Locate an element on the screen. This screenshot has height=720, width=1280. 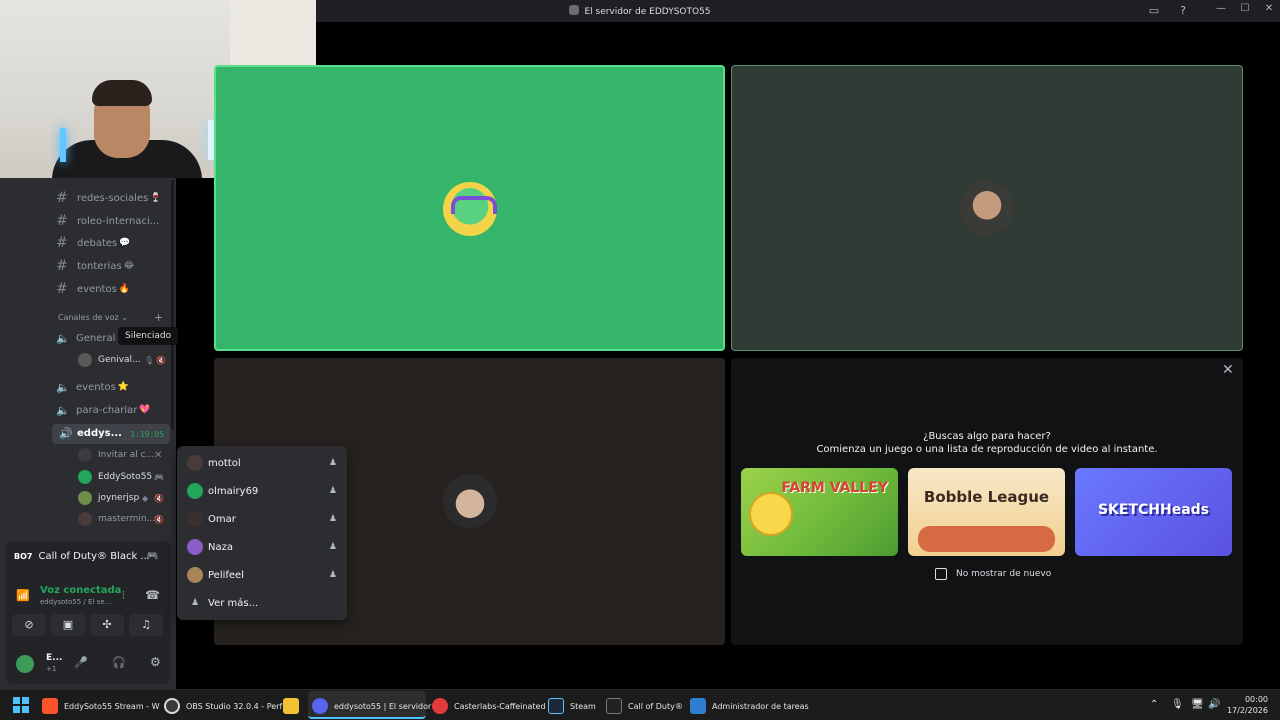
user-avatar is located at coordinates (25, 664).